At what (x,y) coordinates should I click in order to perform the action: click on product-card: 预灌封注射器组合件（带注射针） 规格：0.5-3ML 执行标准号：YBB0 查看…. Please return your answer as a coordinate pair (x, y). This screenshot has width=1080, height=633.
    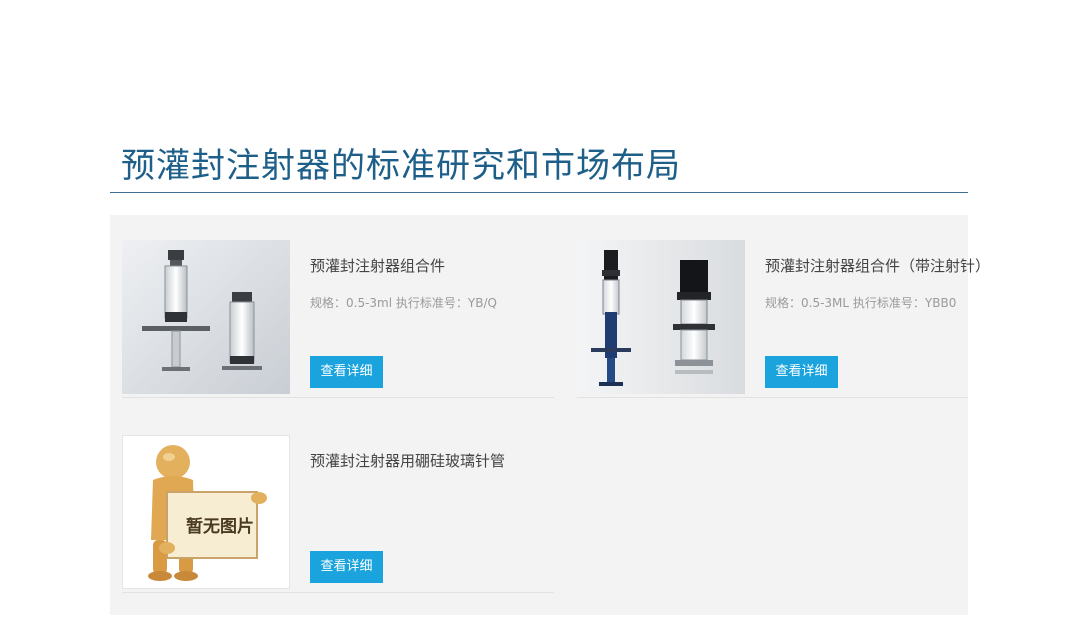
    Looking at the image, I should click on (781, 306).